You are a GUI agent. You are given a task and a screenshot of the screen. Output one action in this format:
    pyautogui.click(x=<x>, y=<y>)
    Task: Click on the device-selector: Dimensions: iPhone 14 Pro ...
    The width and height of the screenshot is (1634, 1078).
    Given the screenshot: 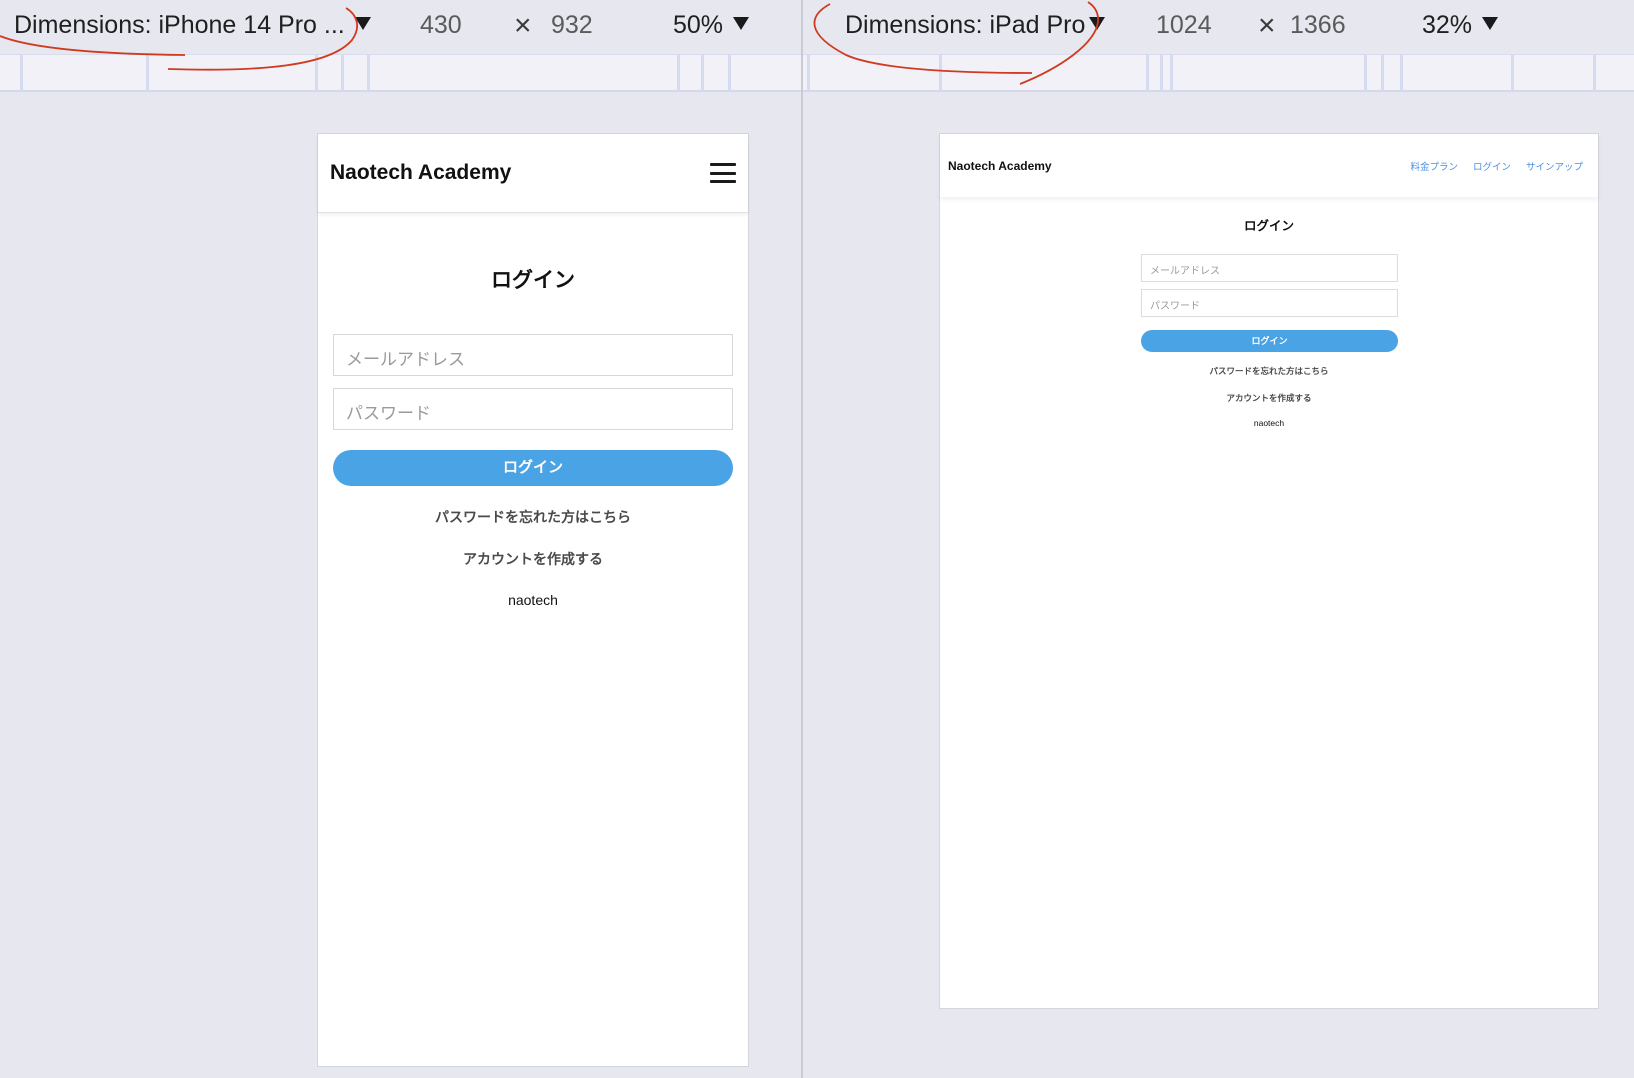 What is the action you would take?
    pyautogui.click(x=192, y=25)
    